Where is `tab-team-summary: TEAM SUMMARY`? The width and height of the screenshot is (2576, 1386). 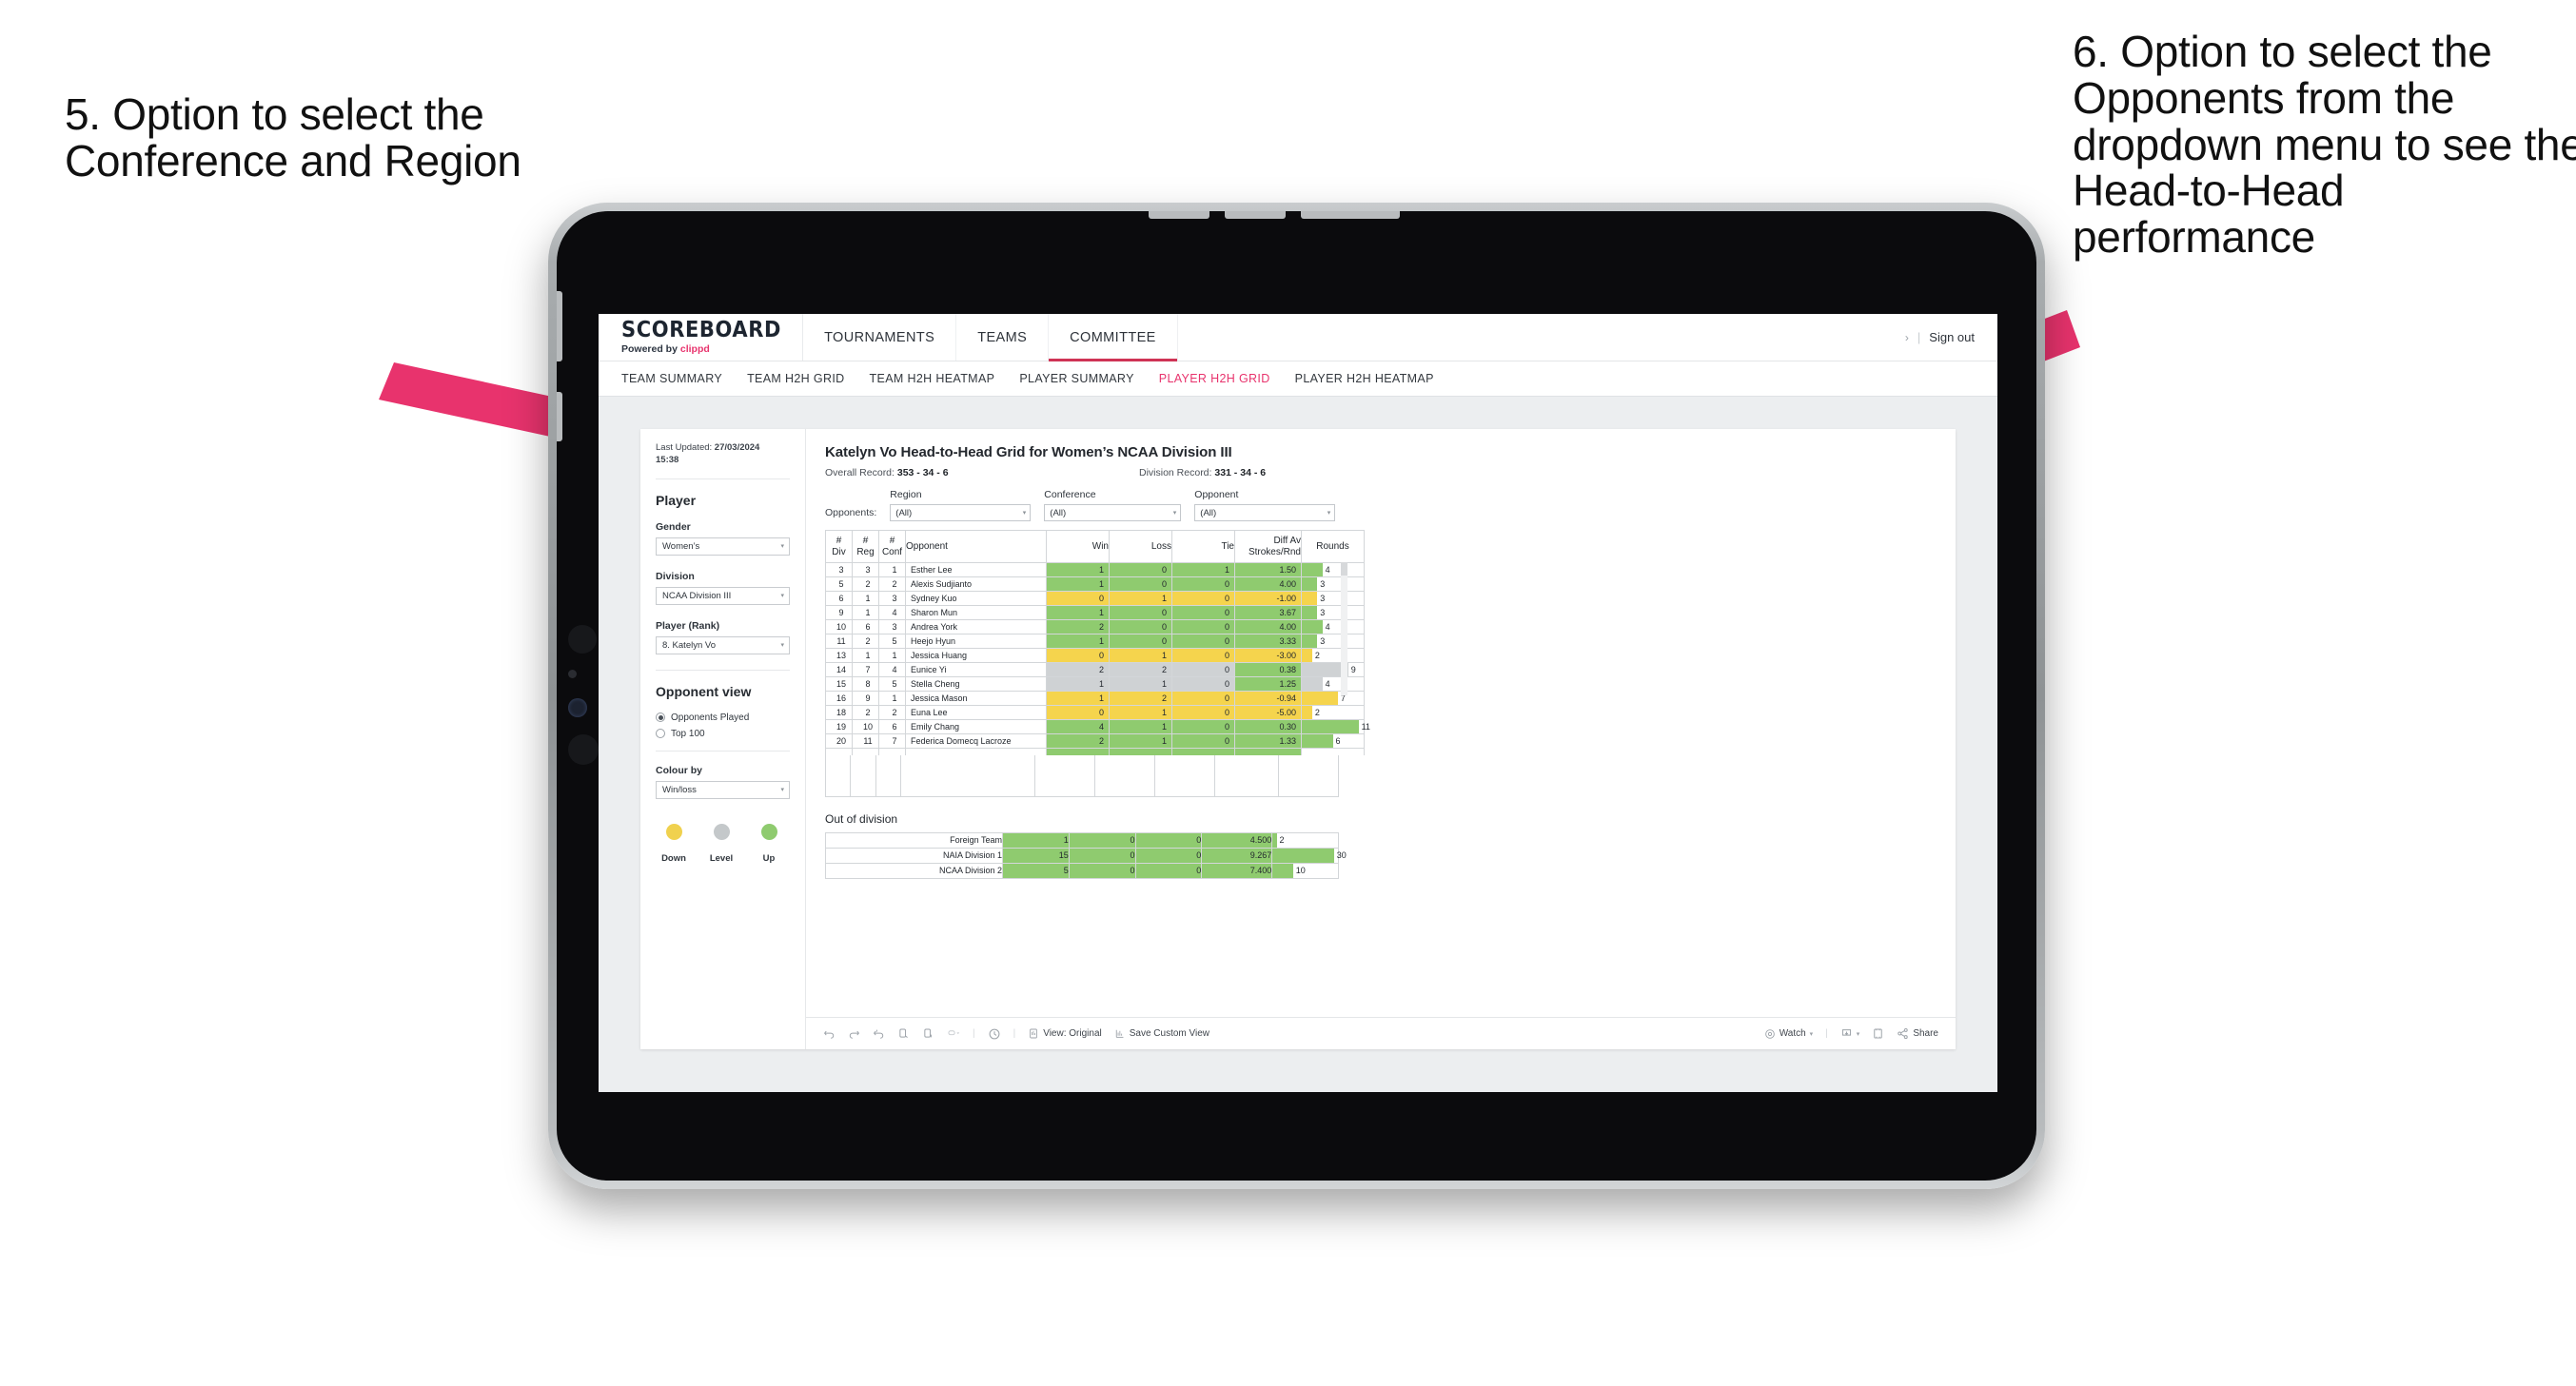 tab-team-summary: TEAM SUMMARY is located at coordinates (671, 378).